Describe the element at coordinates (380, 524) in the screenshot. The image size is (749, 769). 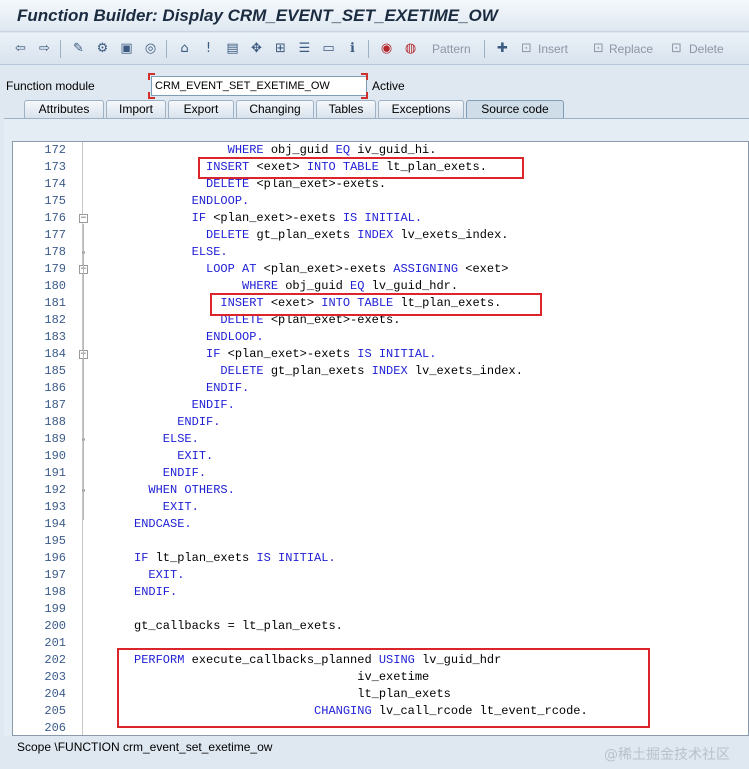
I see `code-line: 194 ENDCASE.` at that location.